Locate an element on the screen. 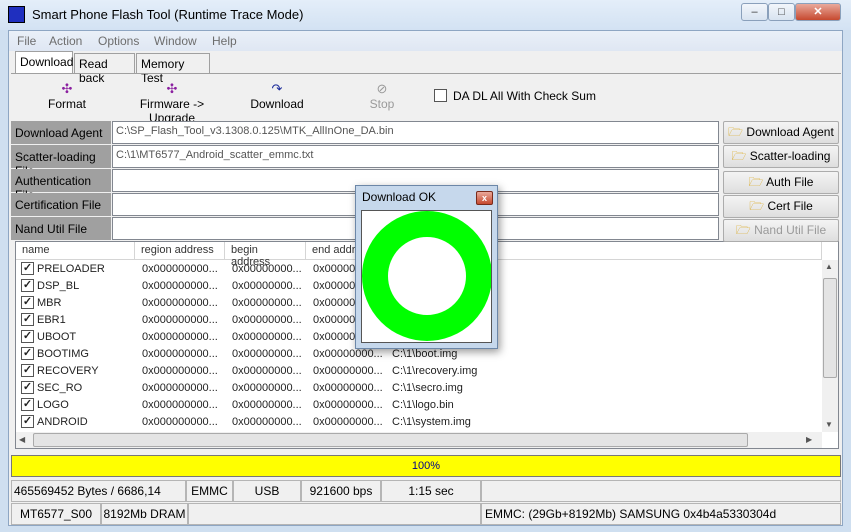 Image resolution: width=851 pixels, height=532 pixels. menu-action: Action is located at coordinates (65, 41).